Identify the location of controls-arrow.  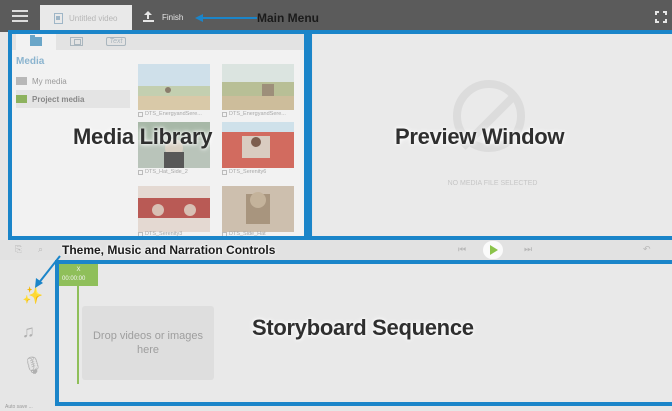
(48, 271).